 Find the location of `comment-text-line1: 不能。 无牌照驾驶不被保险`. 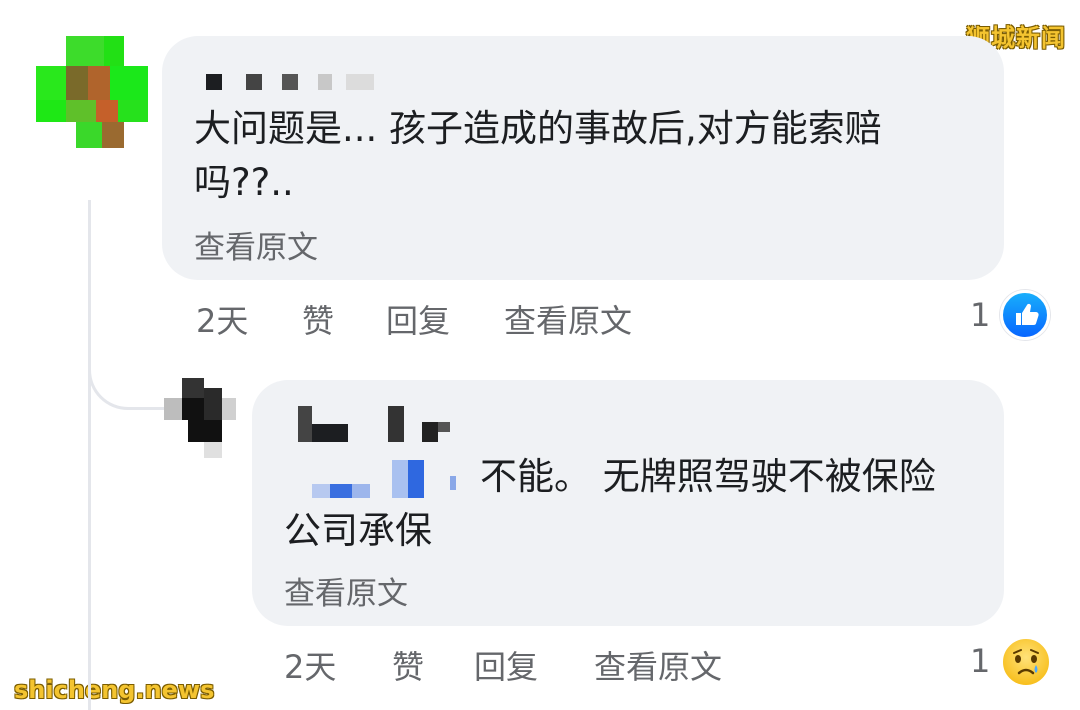

comment-text-line1: 不能。 无牌照驾驶不被保险 is located at coordinates (708, 476).